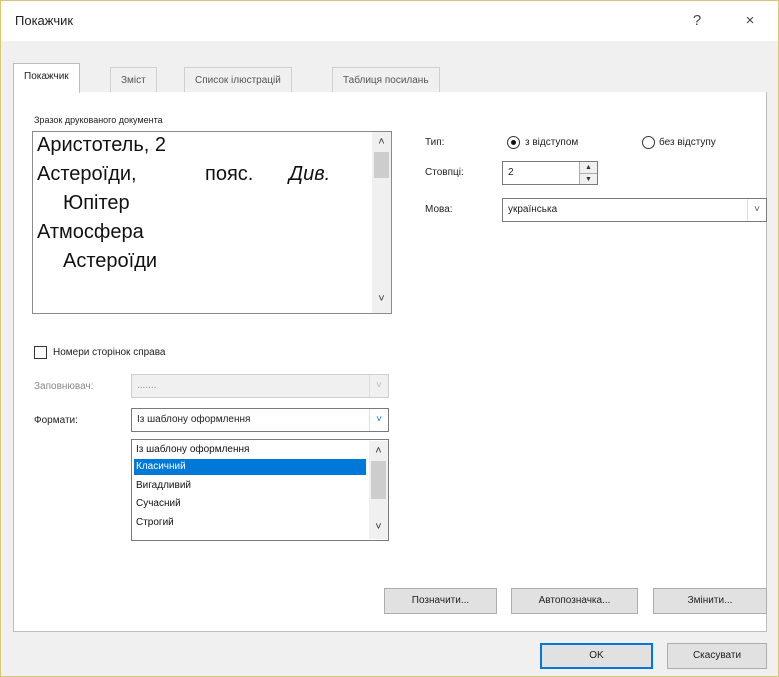 Image resolution: width=779 pixels, height=677 pixels. What do you see at coordinates (98, 120) in the screenshot?
I see `preview-label: Зразок друкованого документа` at bounding box center [98, 120].